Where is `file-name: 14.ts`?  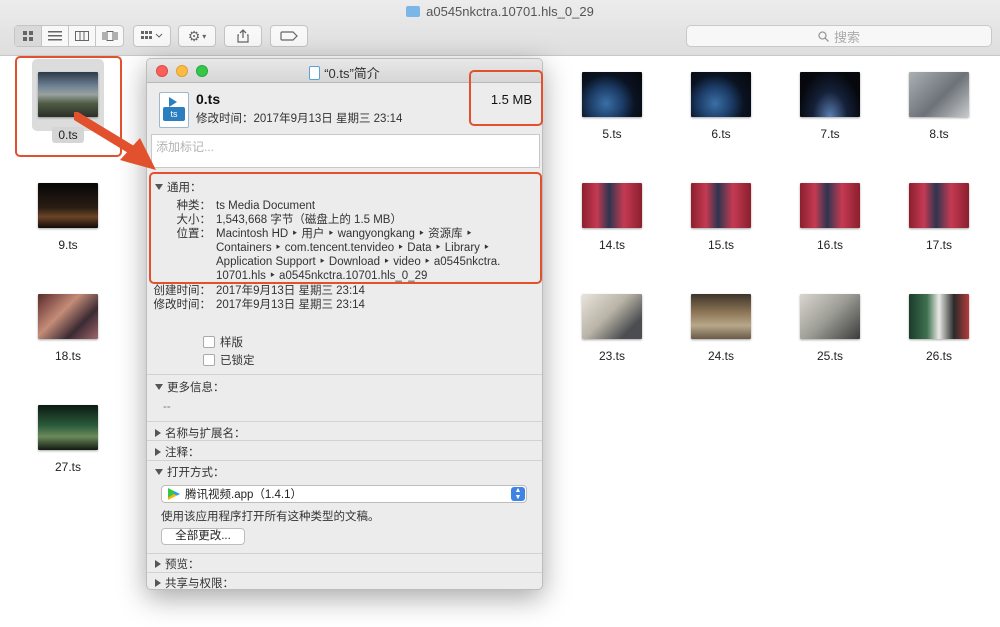
file-name: 14.ts is located at coordinates (611, 245).